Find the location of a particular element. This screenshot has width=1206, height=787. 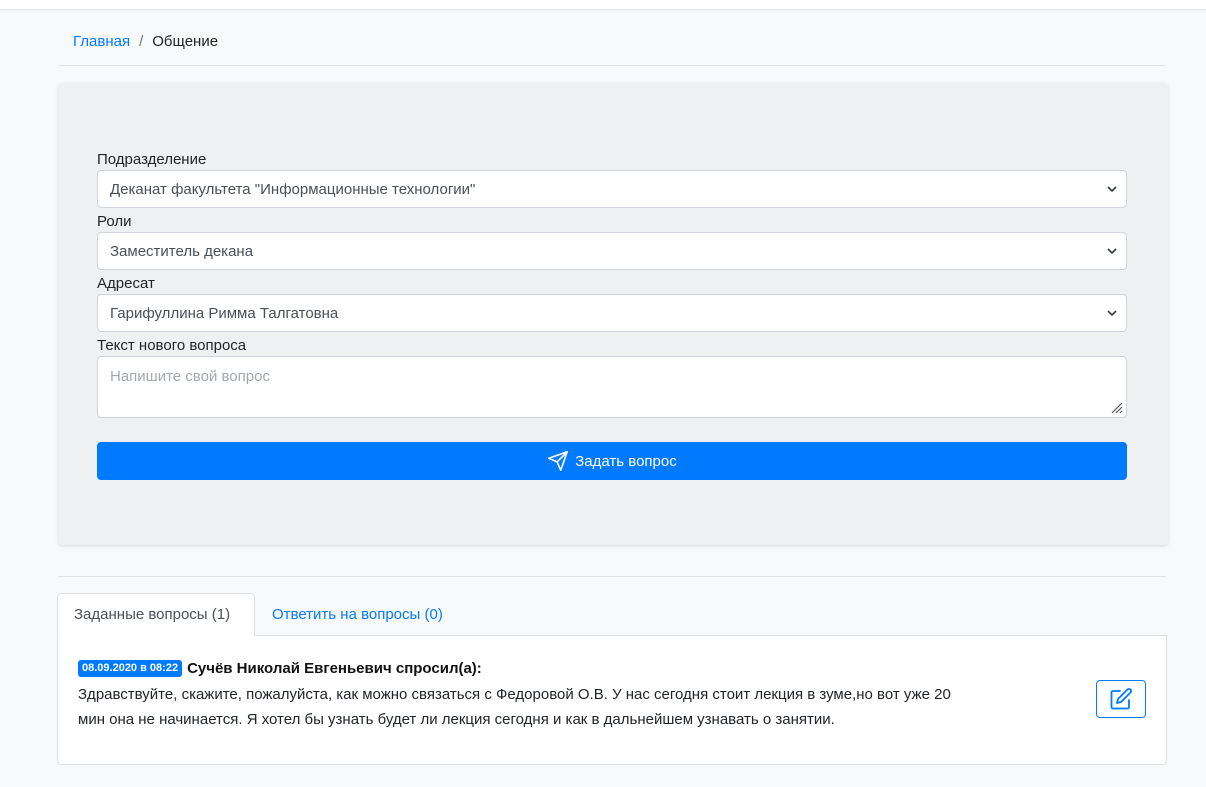

question-placeholder: Напишите свой вопрос is located at coordinates (190, 376).